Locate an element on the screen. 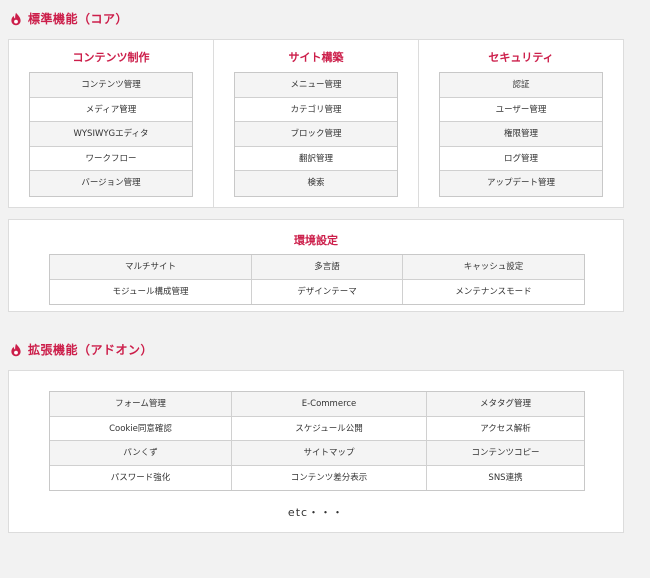  grid-cell: フォーム管理 is located at coordinates (141, 404).